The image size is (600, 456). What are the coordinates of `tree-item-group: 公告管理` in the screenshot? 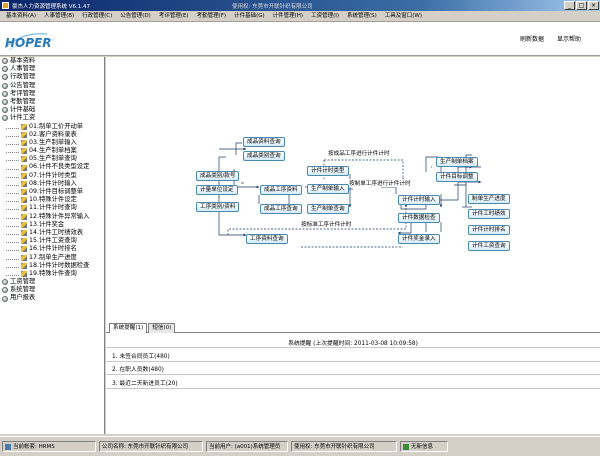 It's located at (52, 86).